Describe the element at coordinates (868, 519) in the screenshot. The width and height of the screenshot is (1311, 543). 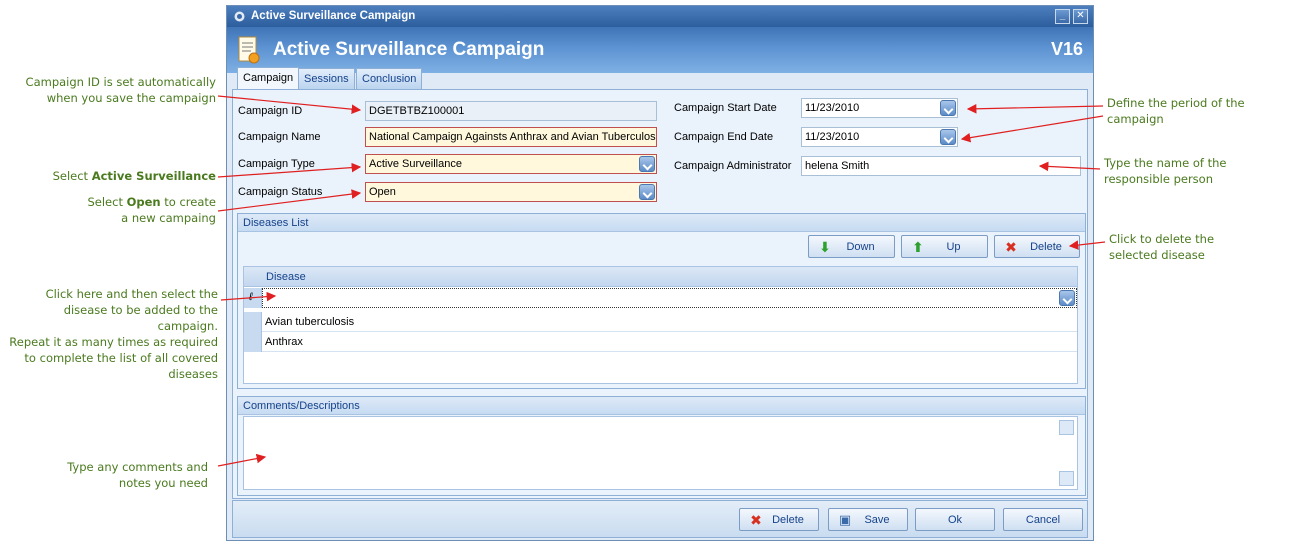
I see `save-button: ▣ Save` at that location.